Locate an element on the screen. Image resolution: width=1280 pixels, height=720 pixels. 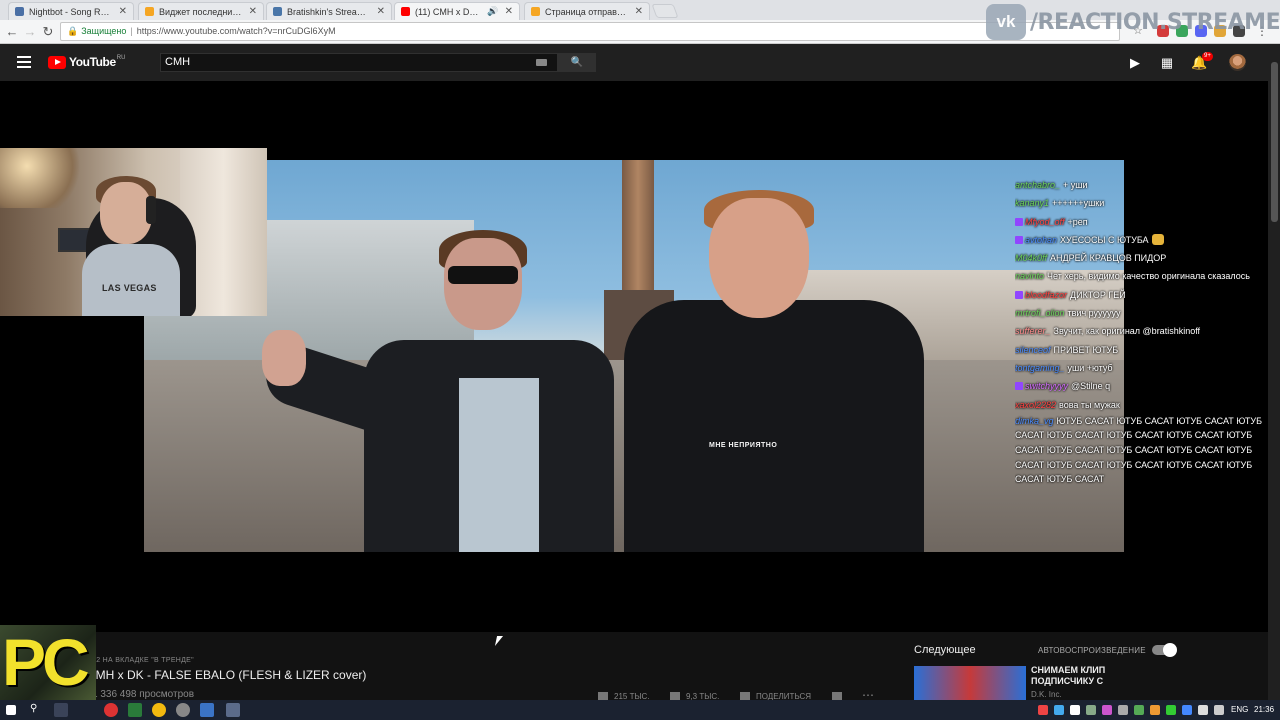
task-view-icon is located at coordinates (61, 710).